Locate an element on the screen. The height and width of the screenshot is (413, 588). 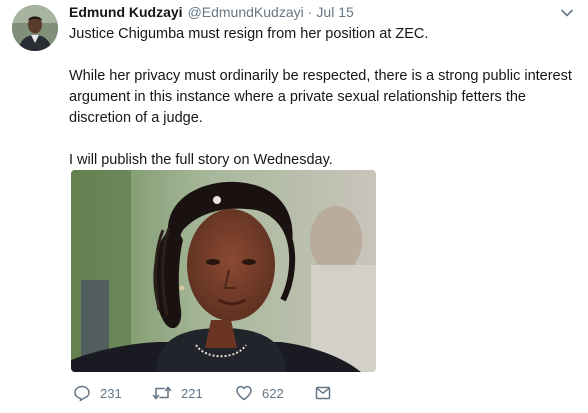
author-handle: @EdmundKudzayi is located at coordinates (246, 12).